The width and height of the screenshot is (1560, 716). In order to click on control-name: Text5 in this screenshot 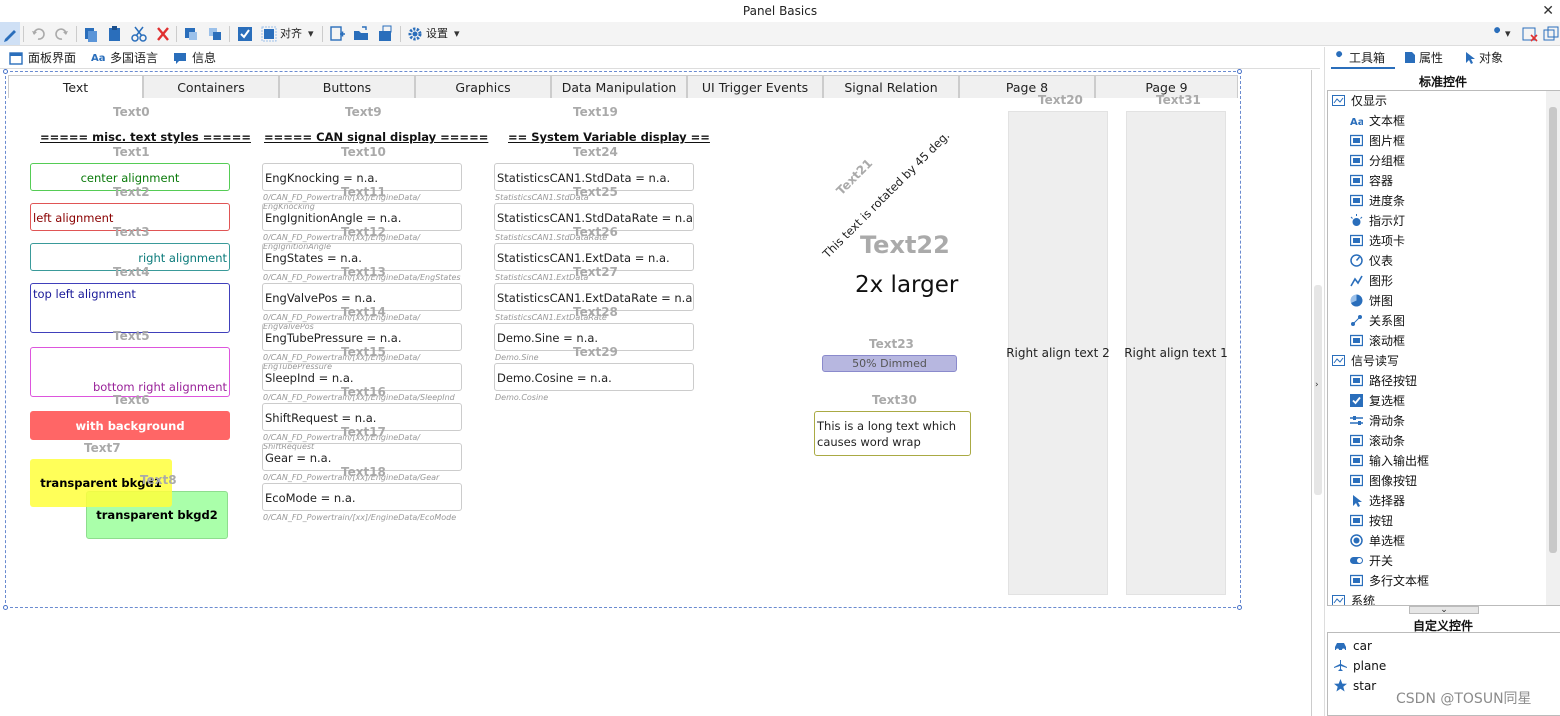, I will do `click(131, 336)`.